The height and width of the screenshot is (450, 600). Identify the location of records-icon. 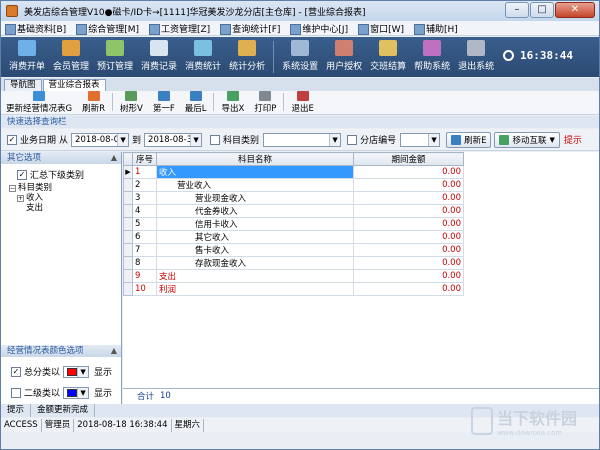
(159, 48).